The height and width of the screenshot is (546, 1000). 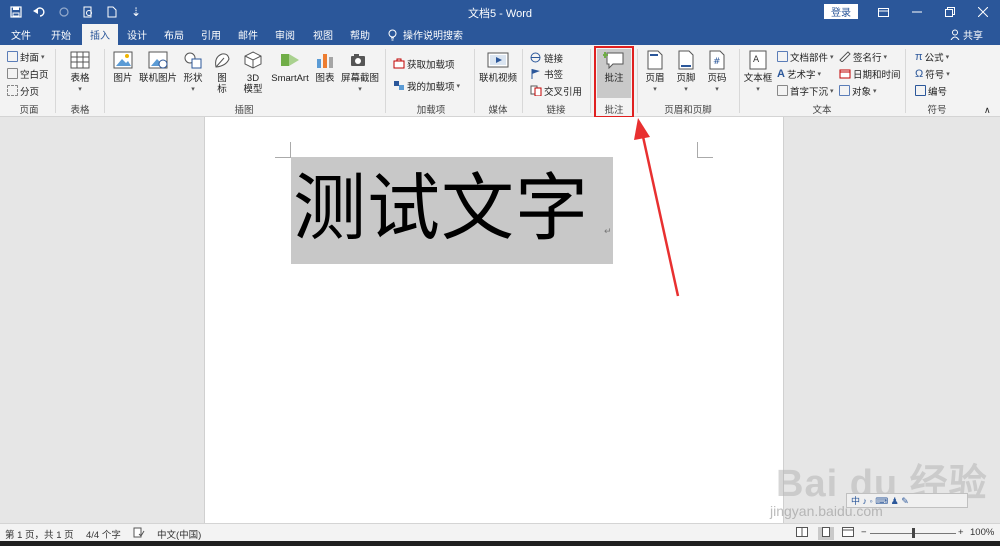 I want to click on tell-me-label: 操作说明搜索, so click(x=433, y=36).